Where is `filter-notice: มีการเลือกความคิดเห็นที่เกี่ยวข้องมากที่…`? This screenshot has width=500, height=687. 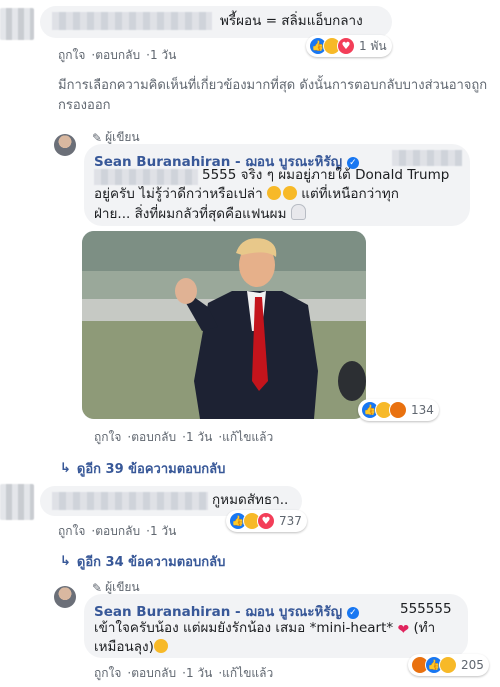 filter-notice: มีการเลือกความคิดเห็นที่เกี่ยวข้องมากที่… is located at coordinates (273, 95).